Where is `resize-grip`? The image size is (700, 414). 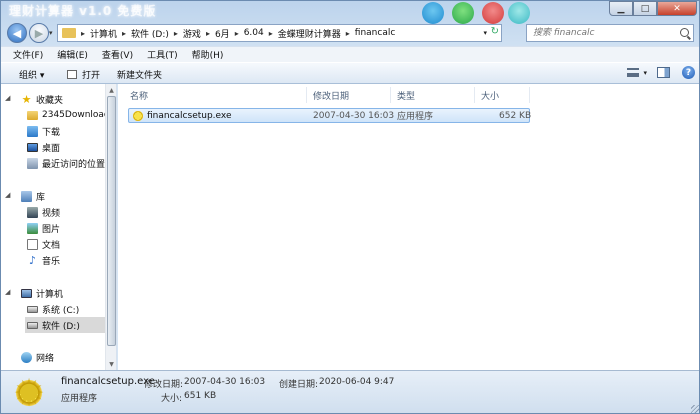
resize-grip is located at coordinates (695, 409).